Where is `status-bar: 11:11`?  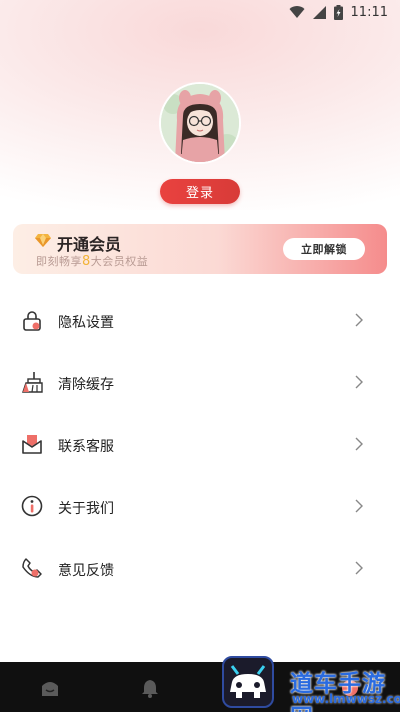
status-bar: 11:11 is located at coordinates (200, 12).